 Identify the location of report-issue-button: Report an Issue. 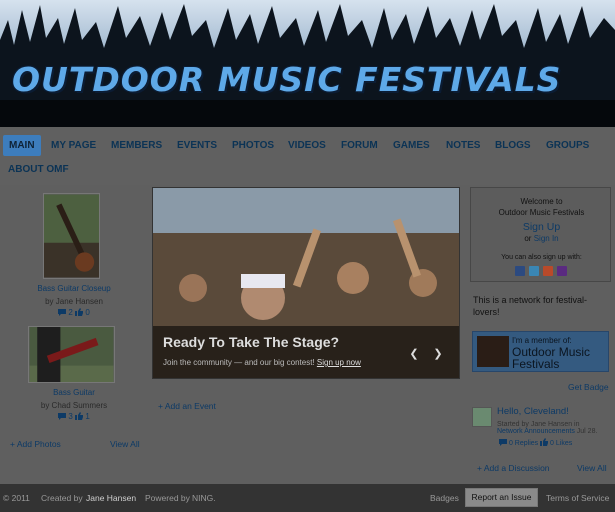
(501, 497).